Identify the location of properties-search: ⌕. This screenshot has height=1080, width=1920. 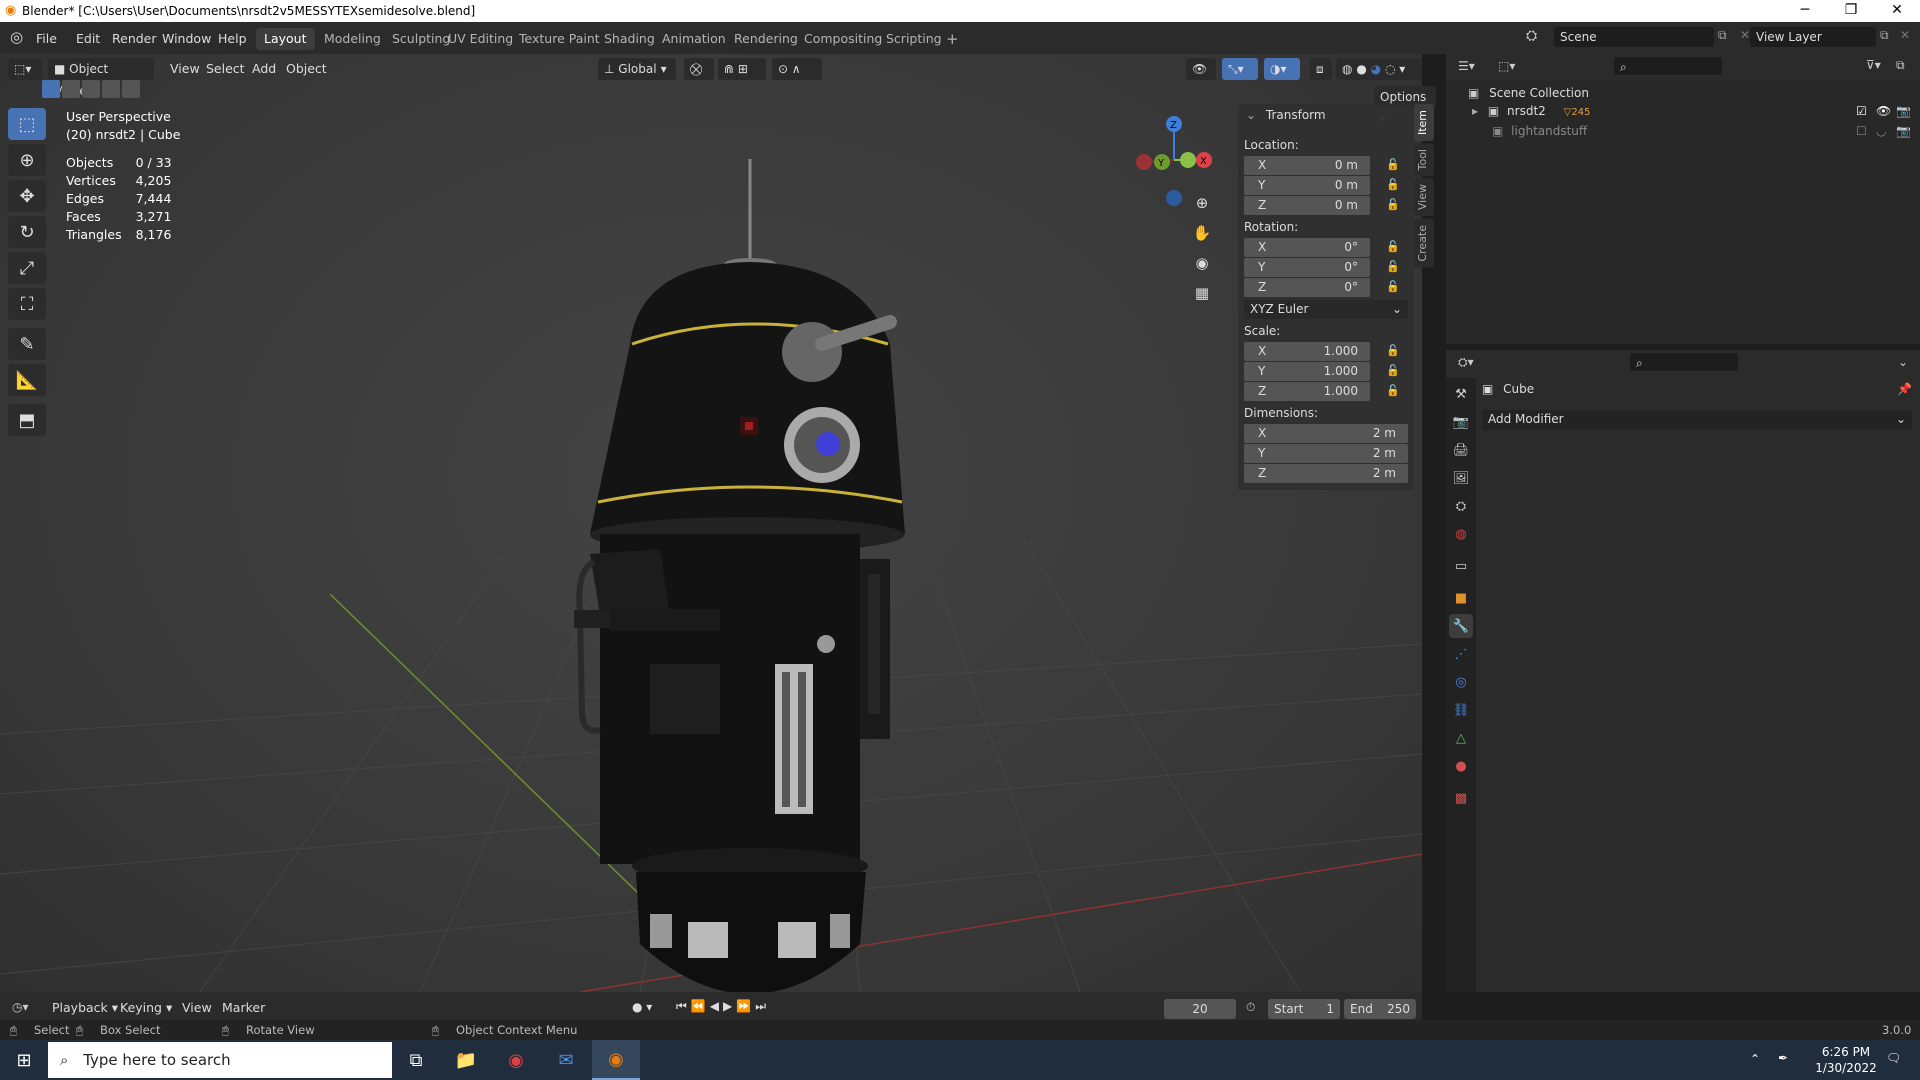
(1684, 362).